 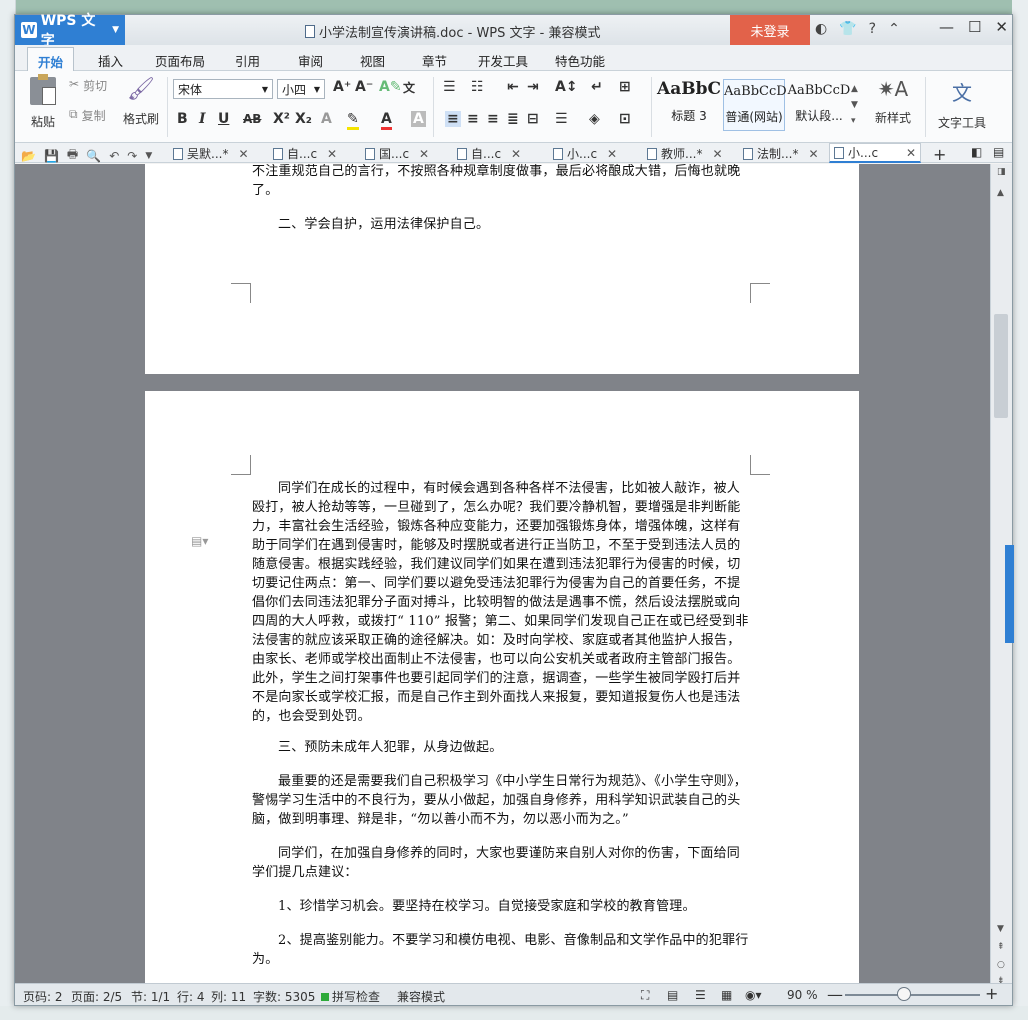 I want to click on text-effect-icon: A, so click(x=326, y=119).